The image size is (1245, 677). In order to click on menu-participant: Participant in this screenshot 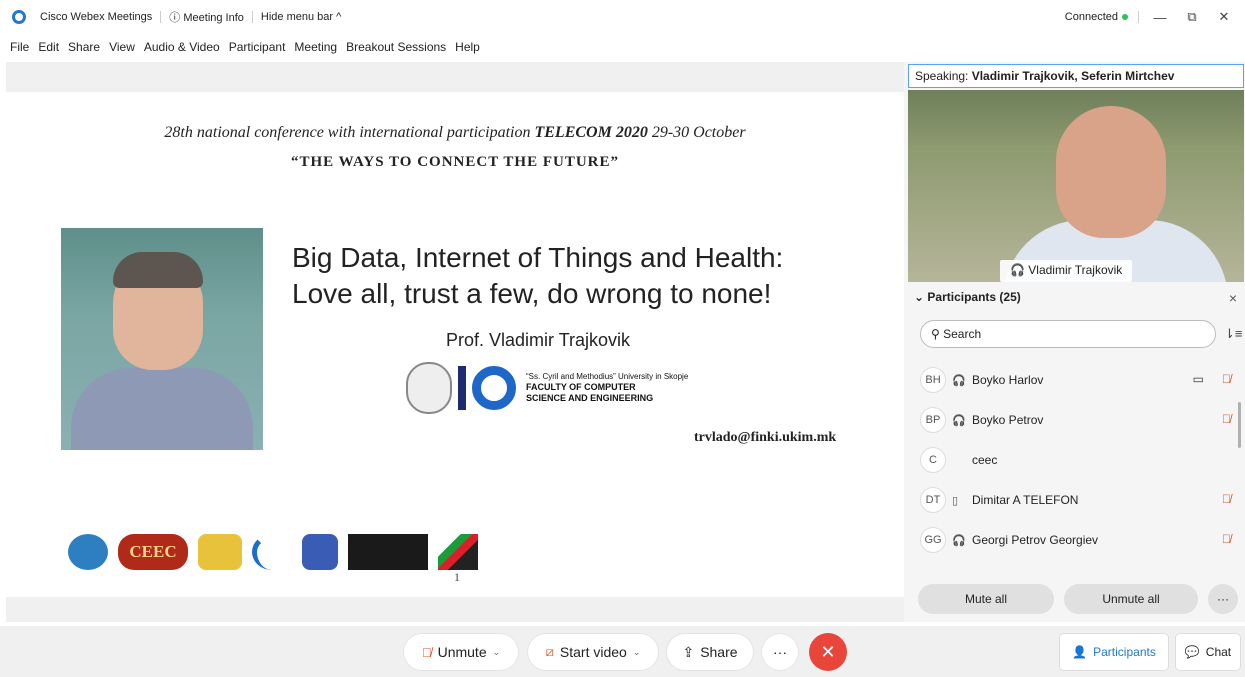, I will do `click(257, 47)`.